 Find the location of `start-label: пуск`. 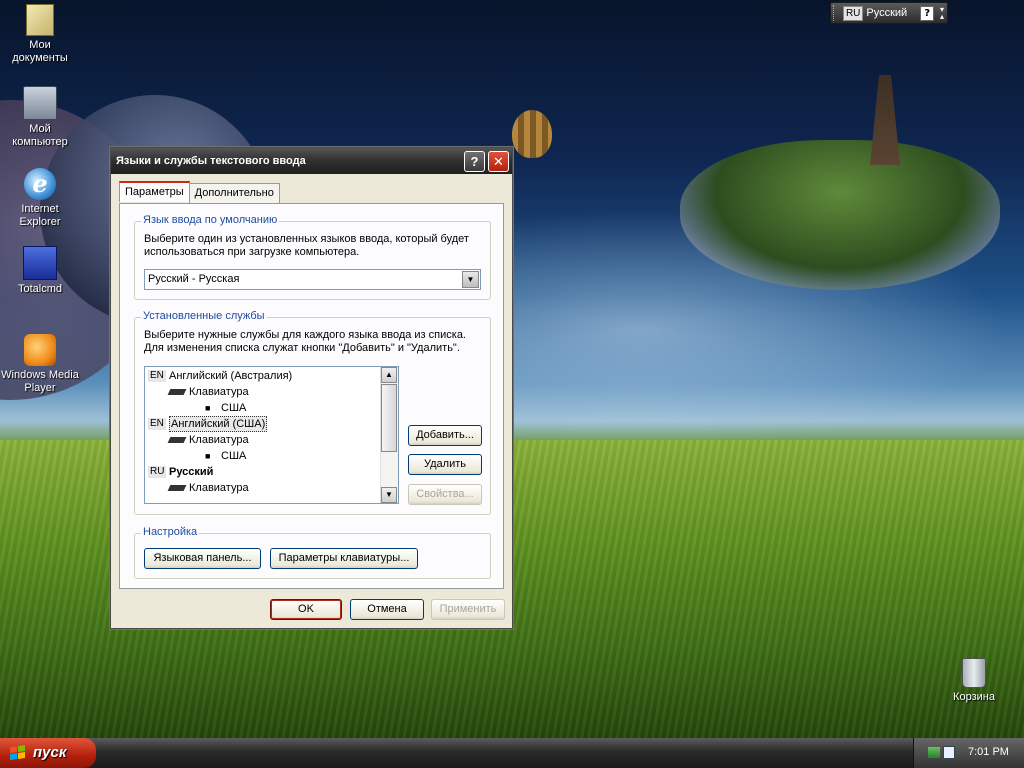

start-label: пуск is located at coordinates (50, 752).